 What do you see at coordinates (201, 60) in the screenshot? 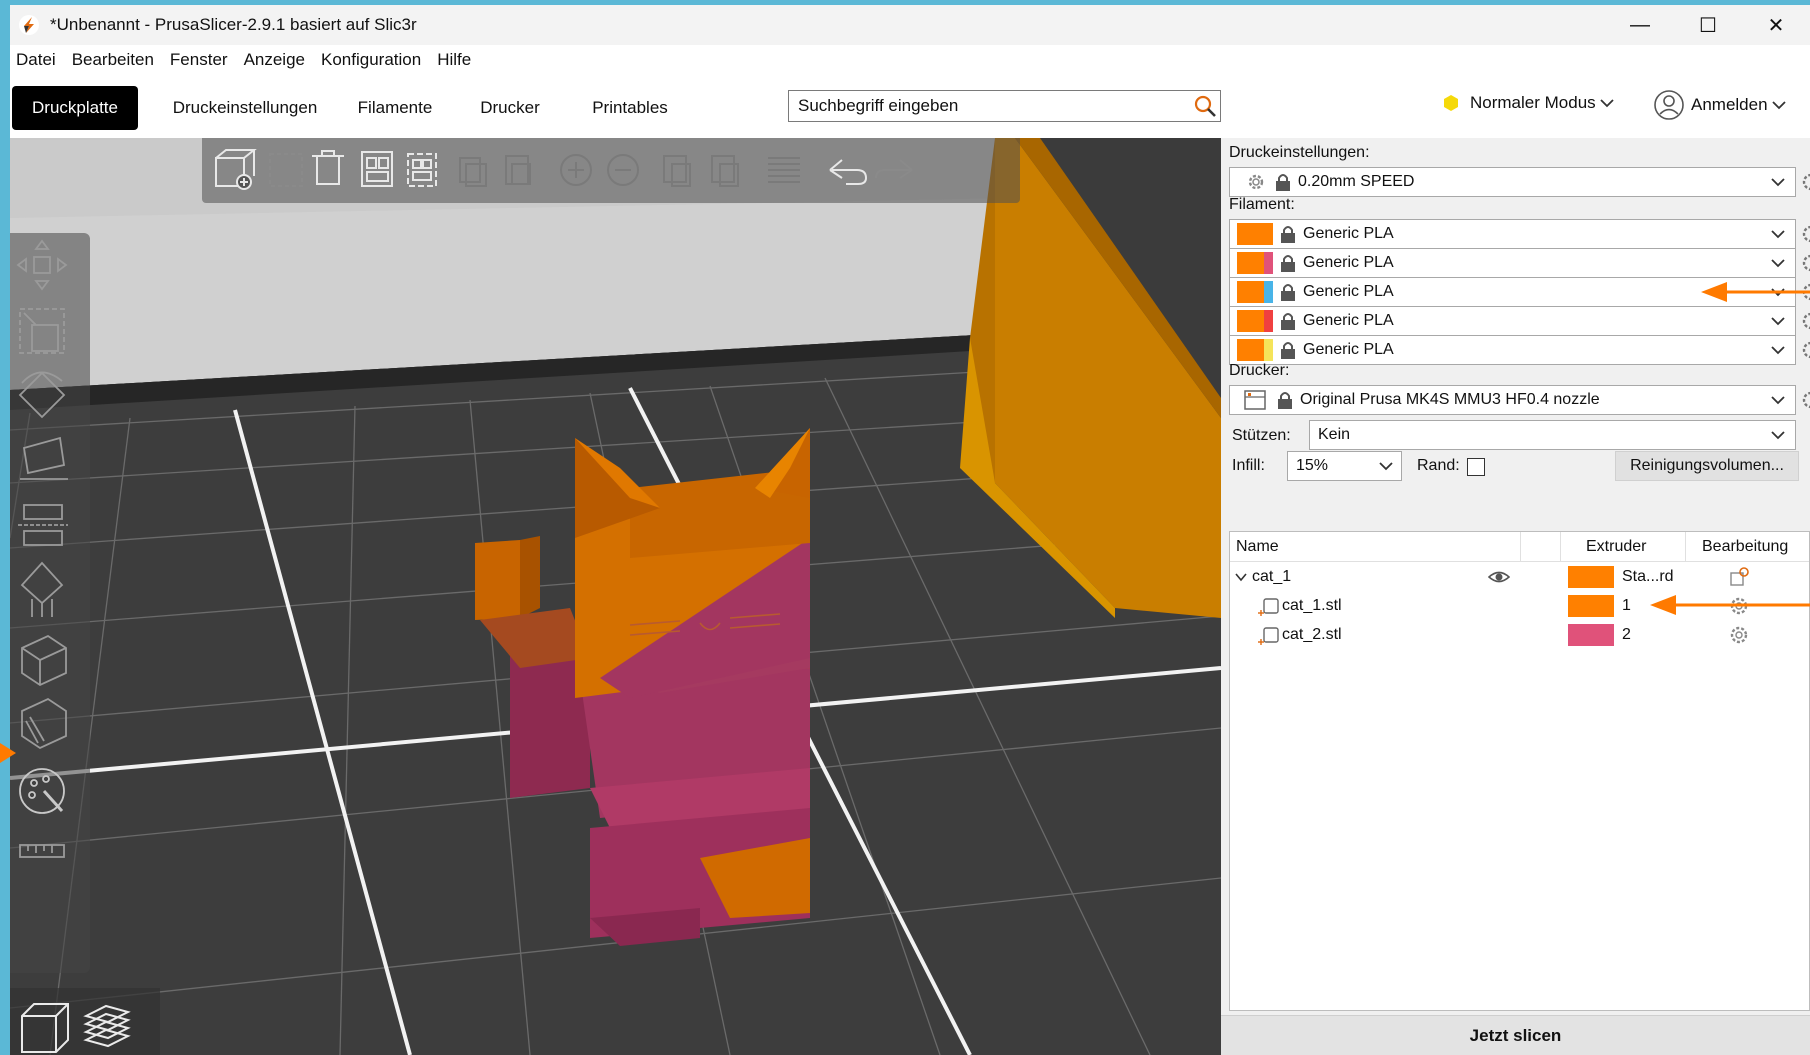
I see `menu-fenster: Fenster` at bounding box center [201, 60].